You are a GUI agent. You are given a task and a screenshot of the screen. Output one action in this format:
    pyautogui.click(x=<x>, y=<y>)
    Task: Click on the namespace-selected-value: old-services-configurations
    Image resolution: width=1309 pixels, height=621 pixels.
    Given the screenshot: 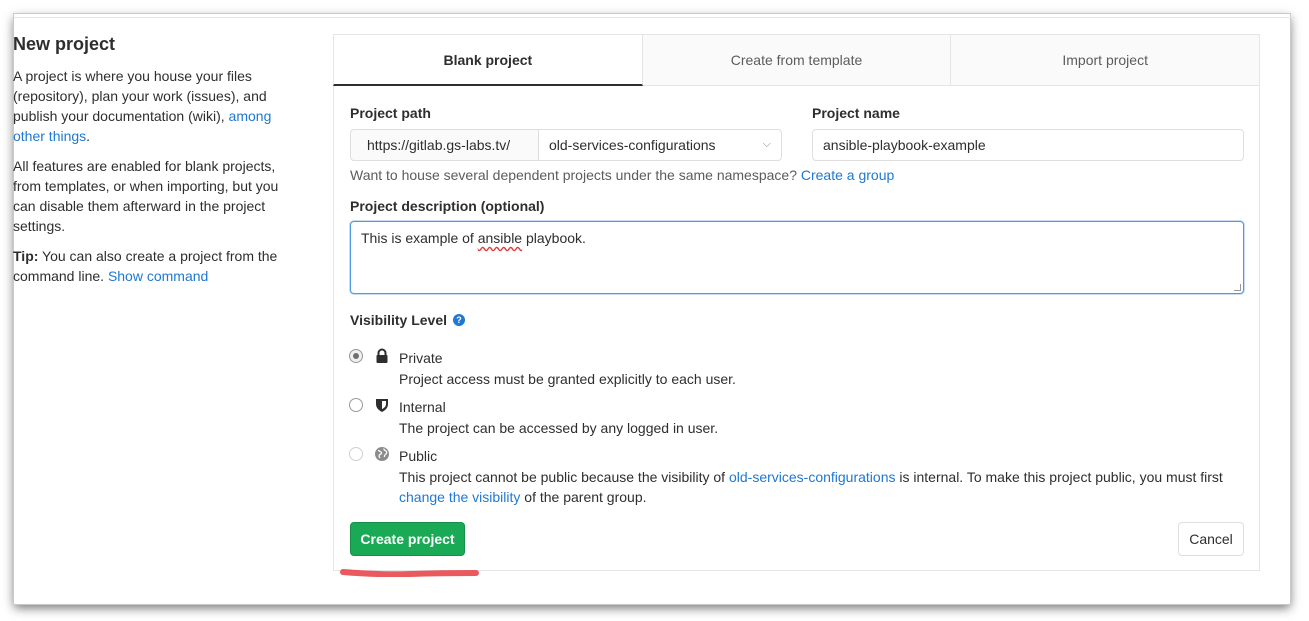 What is the action you would take?
    pyautogui.click(x=632, y=145)
    